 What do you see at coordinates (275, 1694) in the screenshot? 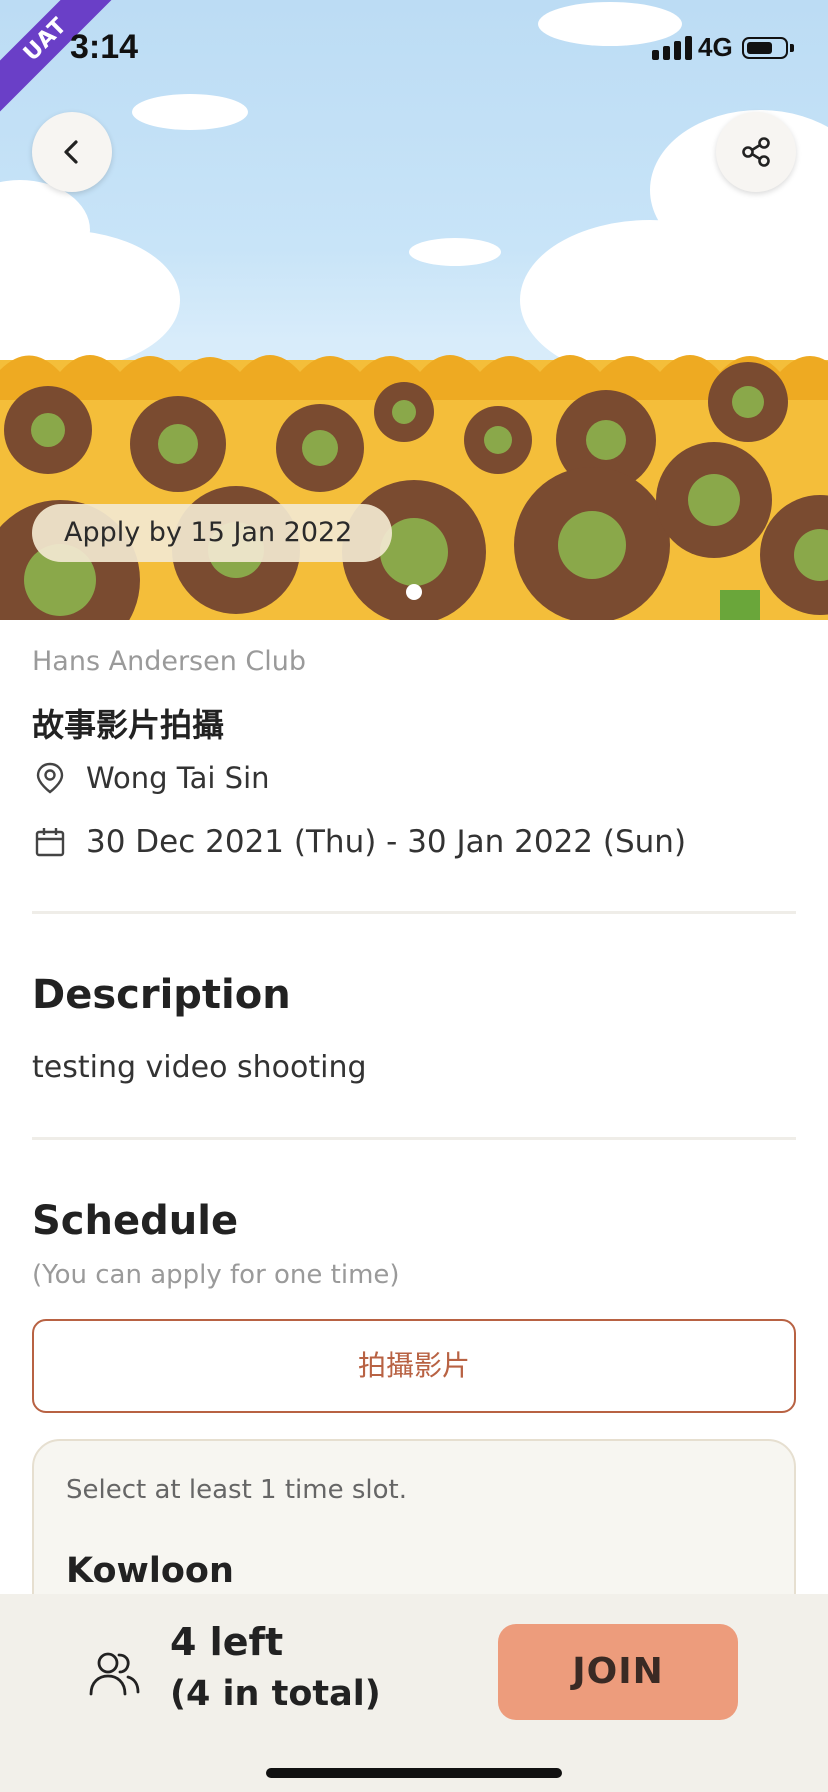
I see `quota-total: (4 in total)` at bounding box center [275, 1694].